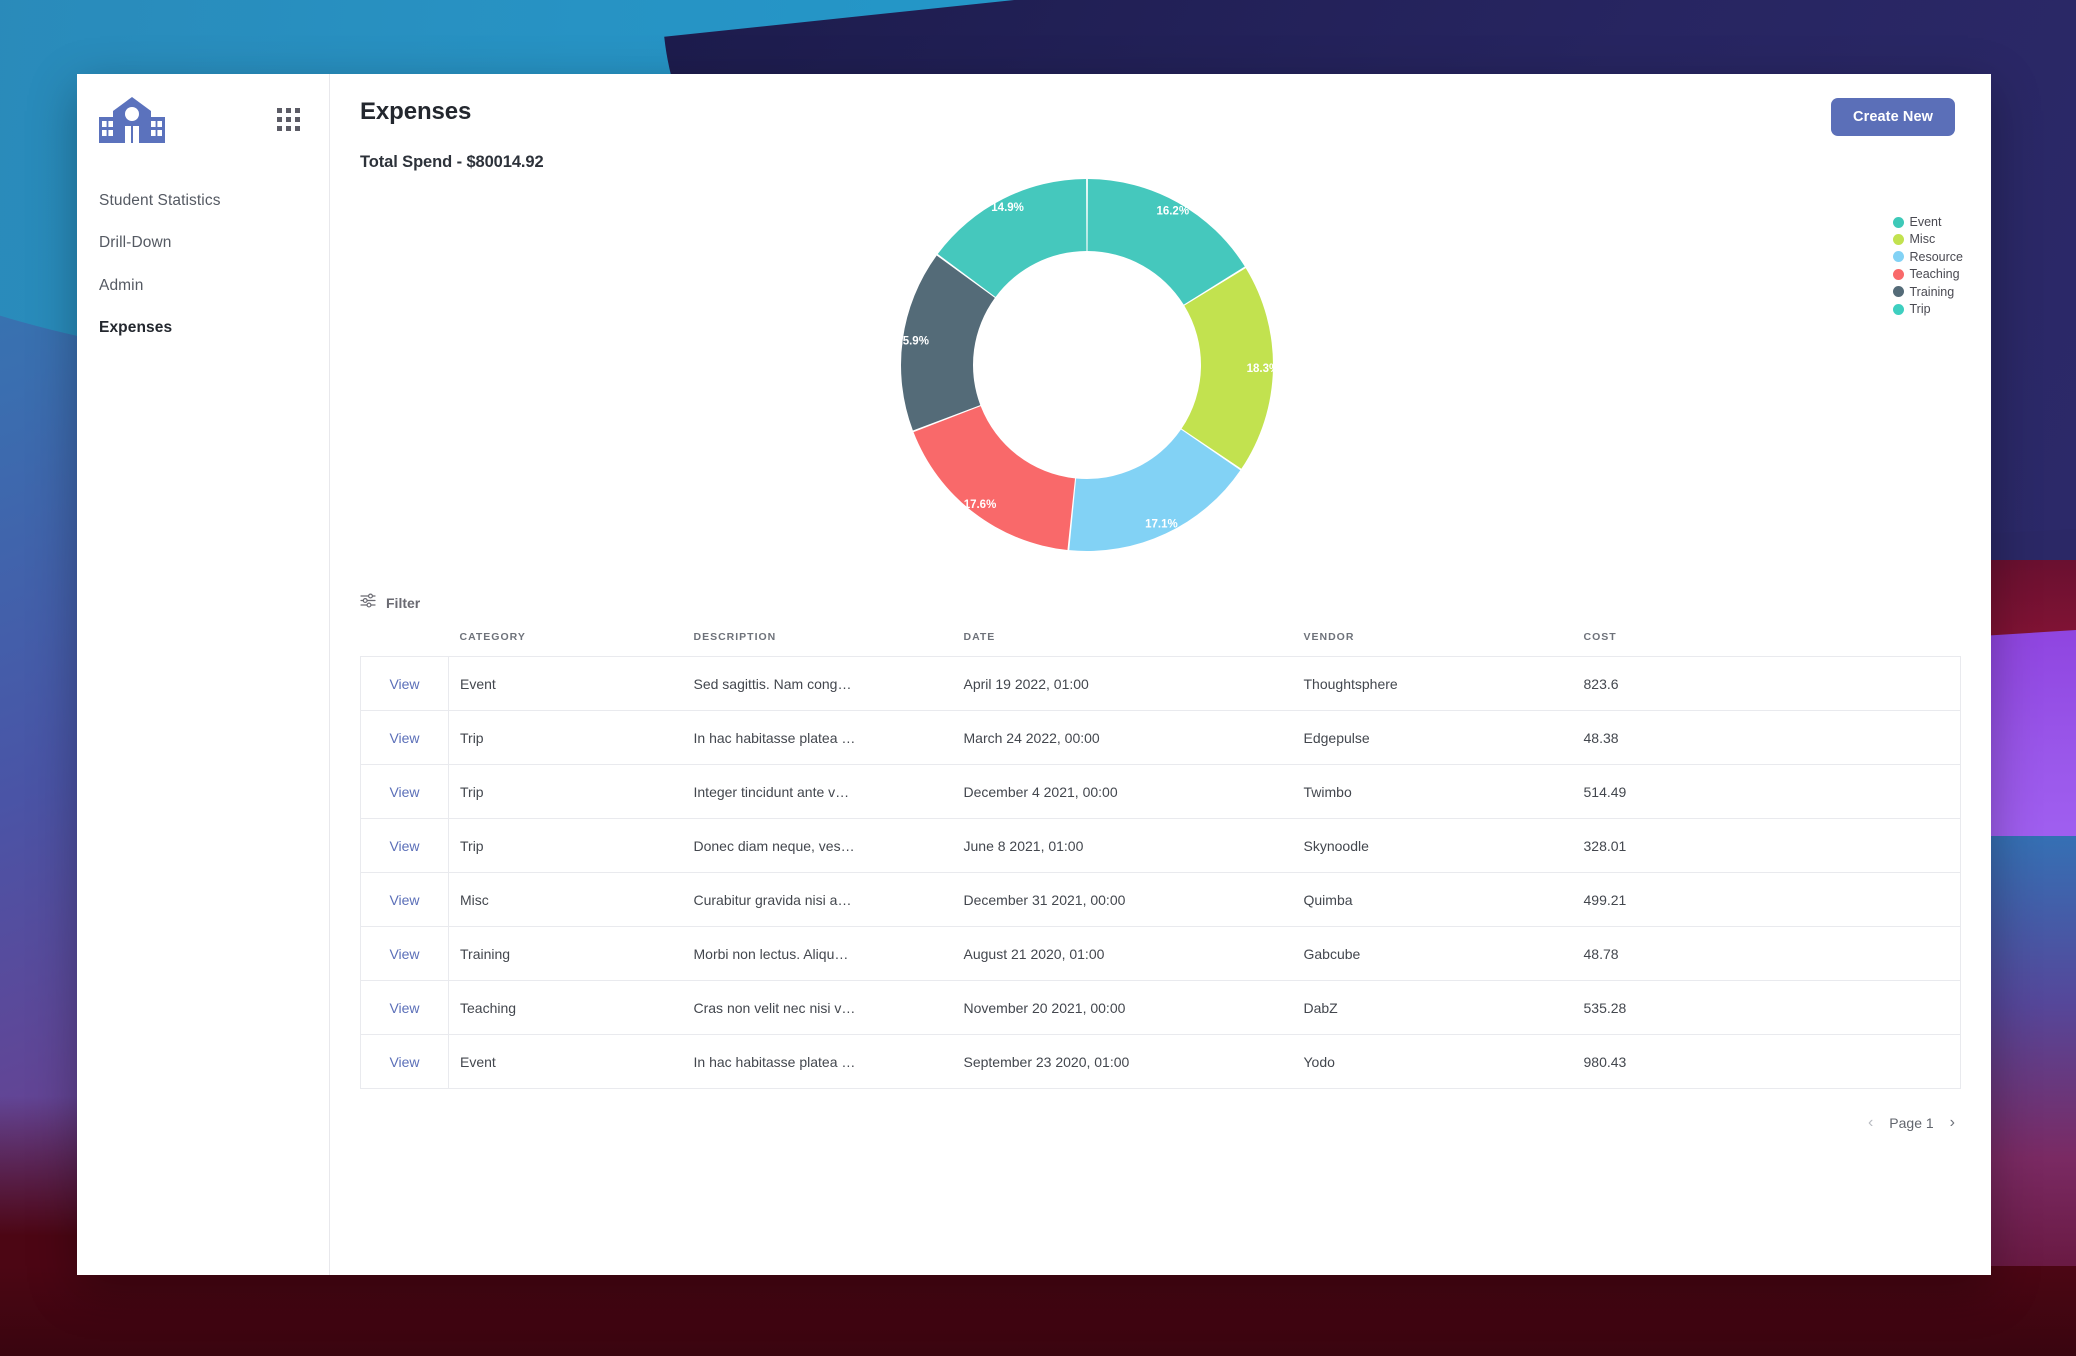  Describe the element at coordinates (416, 111) in the screenshot. I see `page-title: Expenses` at that location.